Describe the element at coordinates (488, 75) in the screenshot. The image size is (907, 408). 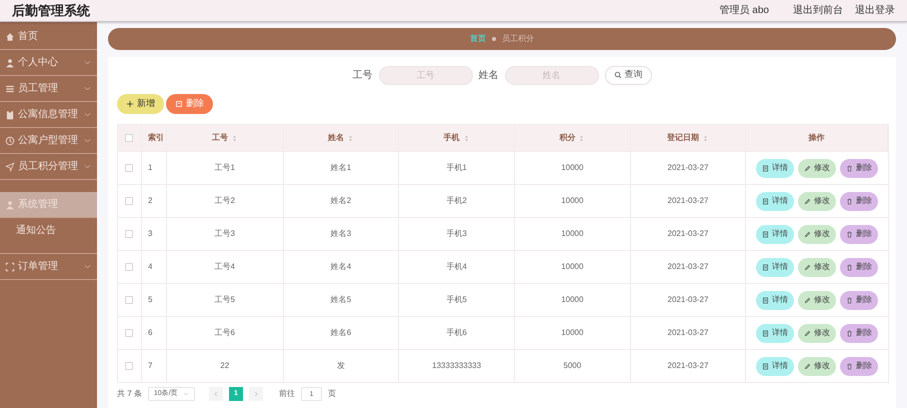
I see `field-label: 姓名` at that location.